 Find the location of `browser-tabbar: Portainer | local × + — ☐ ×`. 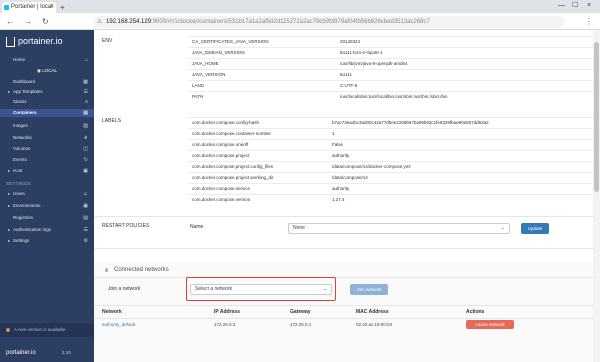

browser-tabbar: Portainer | local × + — ☐ × is located at coordinates (300, 6).